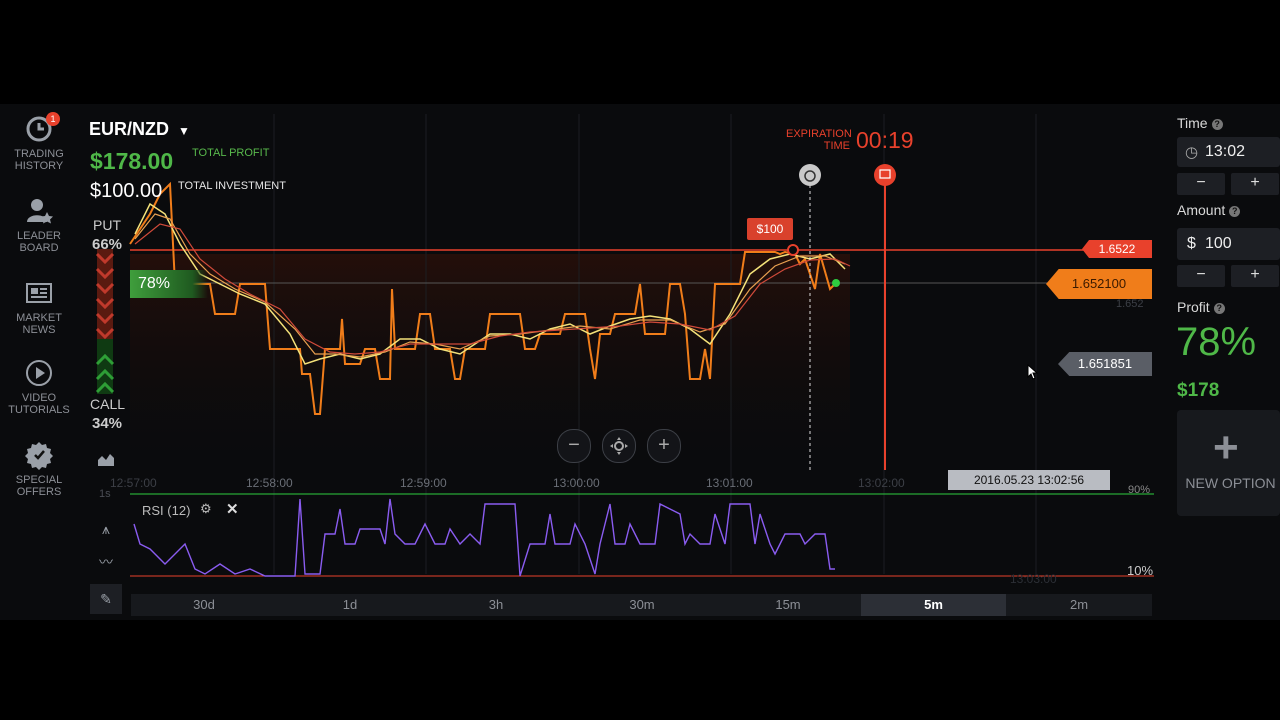 This screenshot has height=720, width=1280. I want to click on call-label: CALL, so click(108, 404).